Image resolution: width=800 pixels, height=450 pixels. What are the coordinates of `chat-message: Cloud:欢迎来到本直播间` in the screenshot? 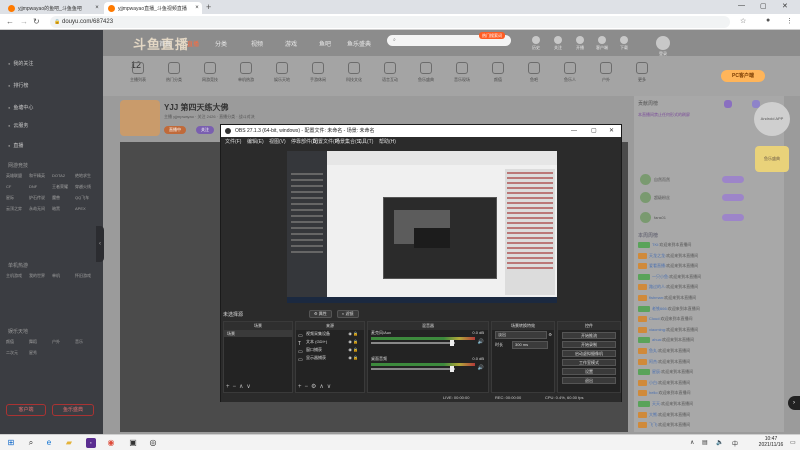 It's located at (709, 319).